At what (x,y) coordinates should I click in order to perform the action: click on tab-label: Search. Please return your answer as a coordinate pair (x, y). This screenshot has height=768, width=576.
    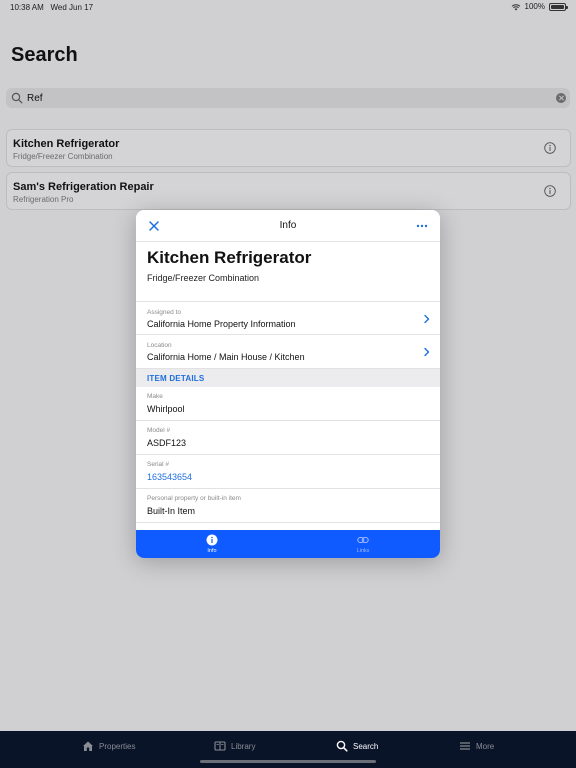
    Looking at the image, I should click on (366, 746).